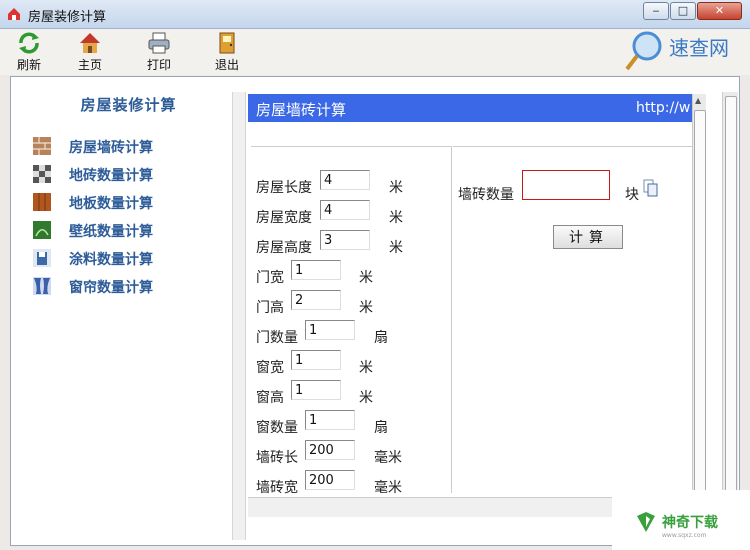  Describe the element at coordinates (111, 148) in the screenshot. I see `sidebar-item-label: 房屋墙砖计算` at that location.